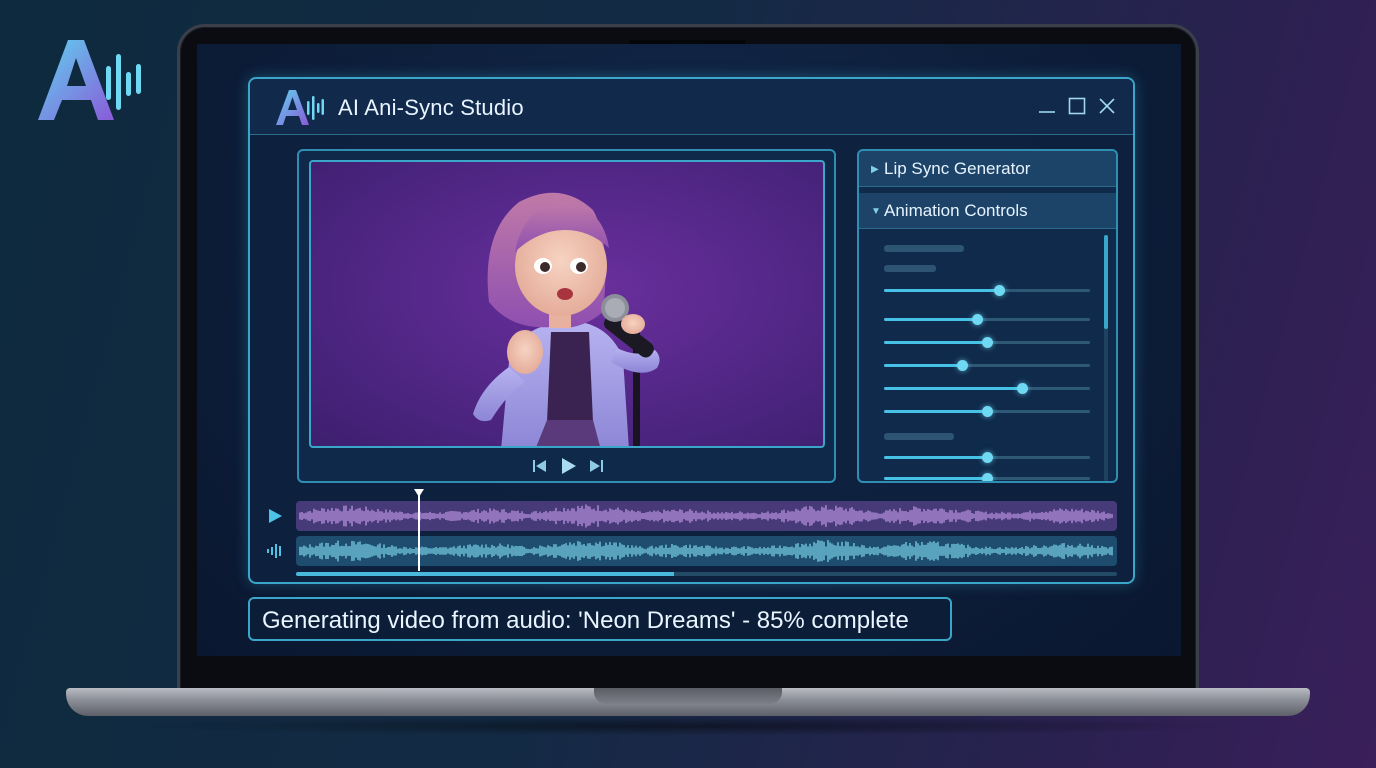 Image resolution: width=1376 pixels, height=768 pixels. What do you see at coordinates (431, 107) in the screenshot?
I see `app-title: AI Ani-Sync Studio` at bounding box center [431, 107].